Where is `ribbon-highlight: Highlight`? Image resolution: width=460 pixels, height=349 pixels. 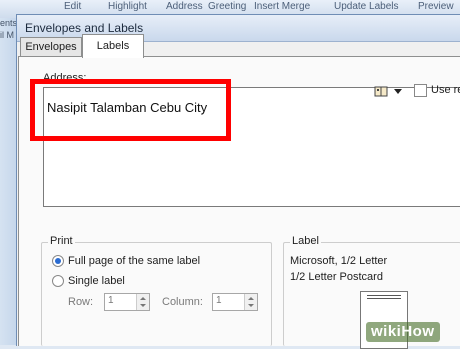
ribbon-highlight: Highlight is located at coordinates (127, 6).